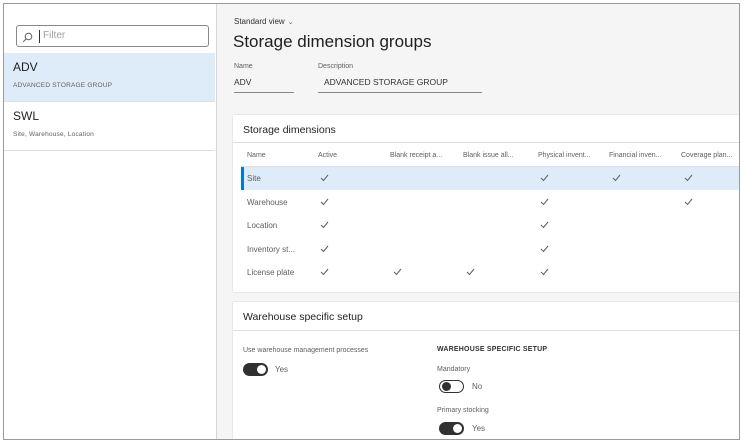 This screenshot has width=744, height=443. Describe the element at coordinates (327, 155) in the screenshot. I see `col-header-active: Active` at that location.